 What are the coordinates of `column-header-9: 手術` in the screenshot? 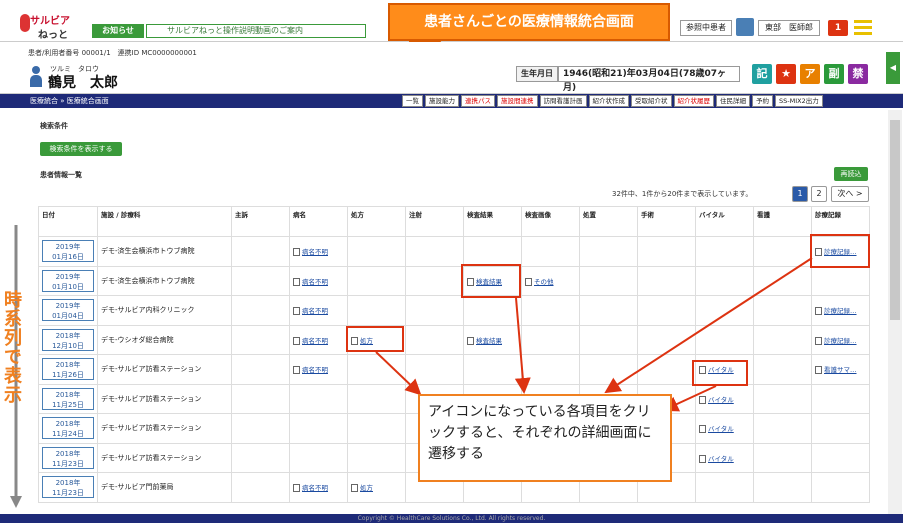 It's located at (666, 221).